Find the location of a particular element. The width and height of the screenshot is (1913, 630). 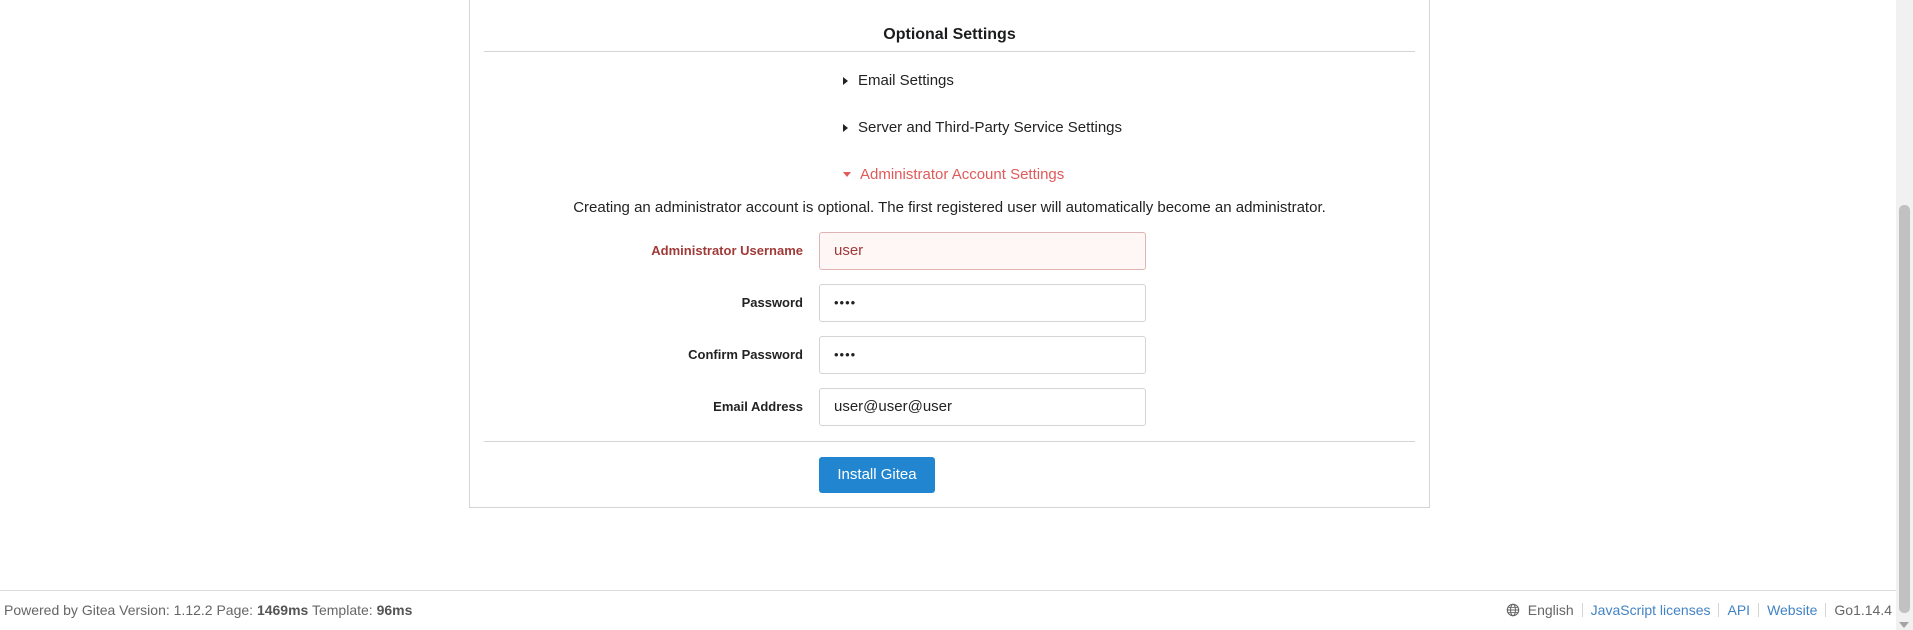

page-time: 1469ms is located at coordinates (282, 610).